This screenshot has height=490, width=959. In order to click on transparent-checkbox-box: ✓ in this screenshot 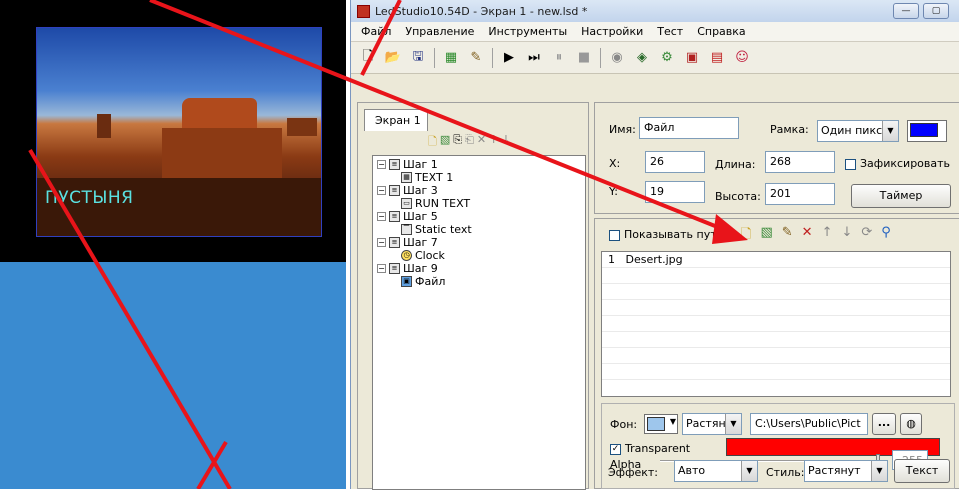, I will do `click(615, 449)`.